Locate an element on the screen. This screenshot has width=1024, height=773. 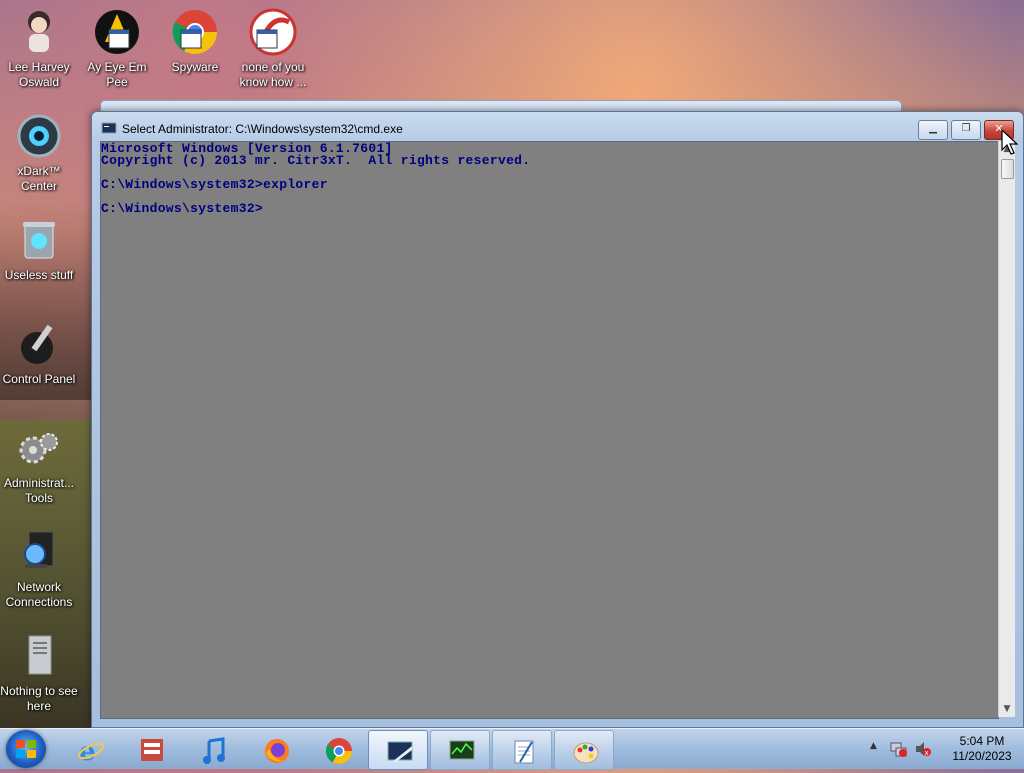
taskbar-internet-explorer: e is located at coordinates (89, 749).